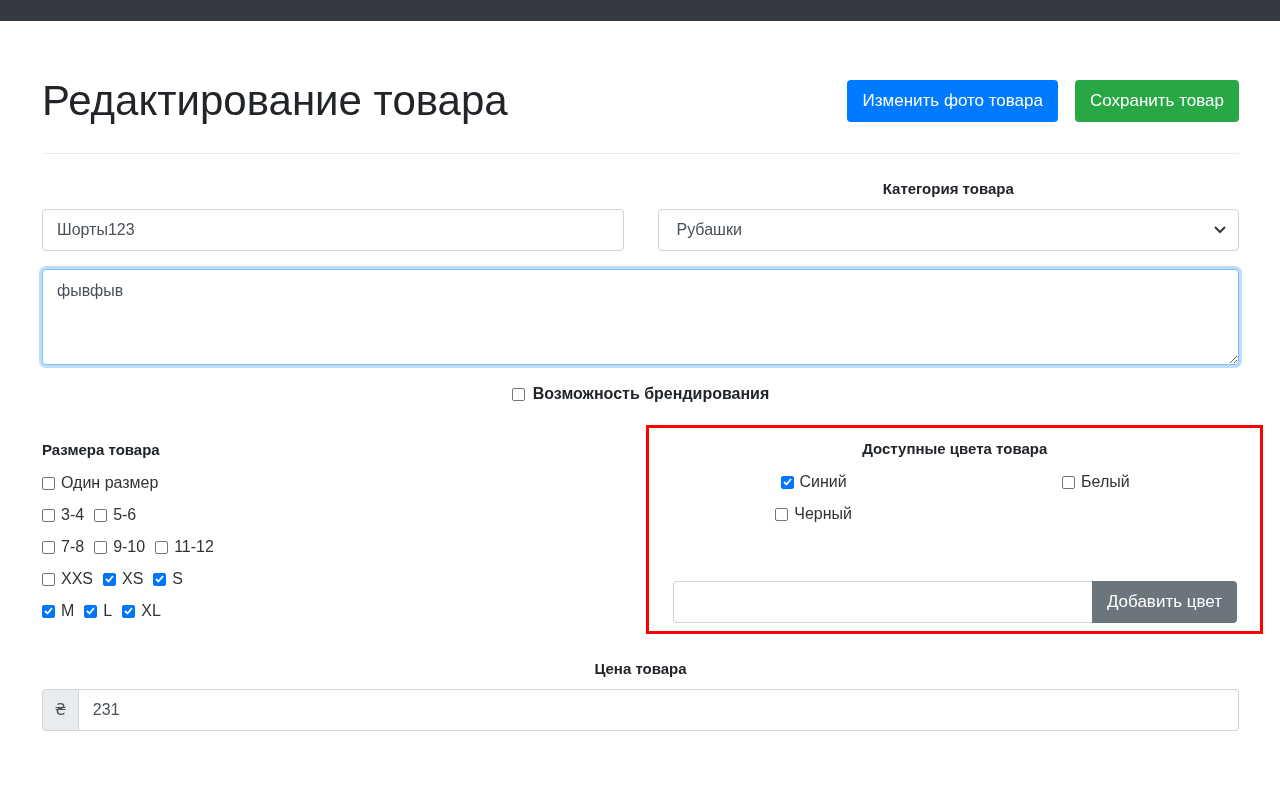  I want to click on size-label: 7-8, so click(73, 547).